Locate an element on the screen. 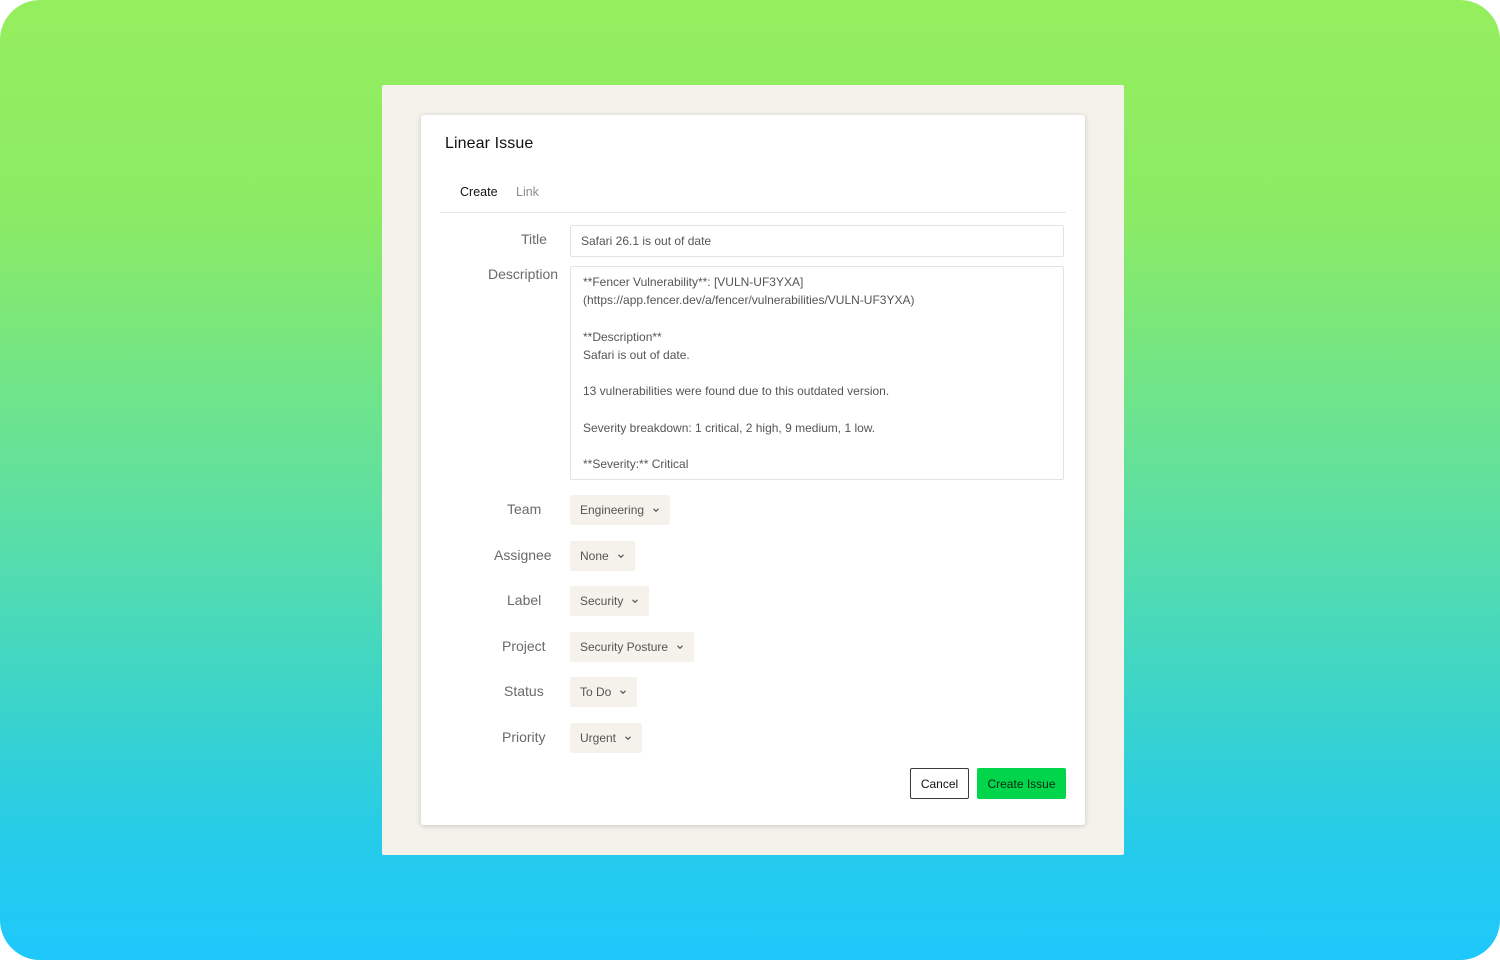  title-label: Title is located at coordinates (534, 239).